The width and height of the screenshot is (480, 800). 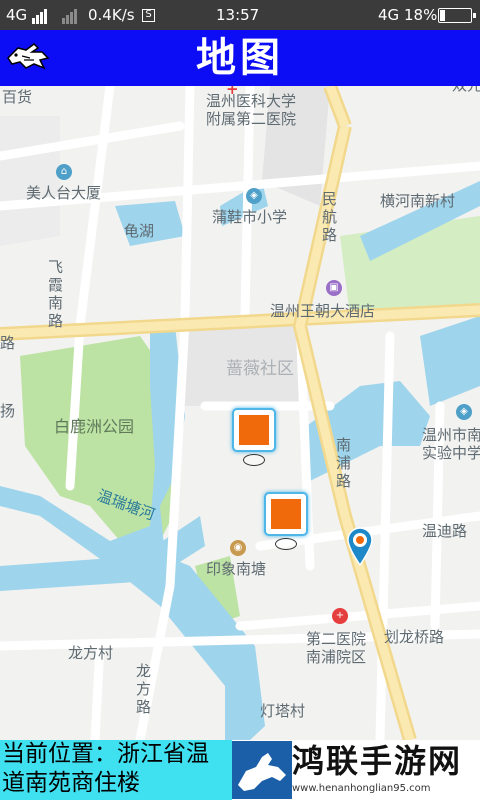 I want to click on network-indicator: 4G, so click(x=27, y=15).